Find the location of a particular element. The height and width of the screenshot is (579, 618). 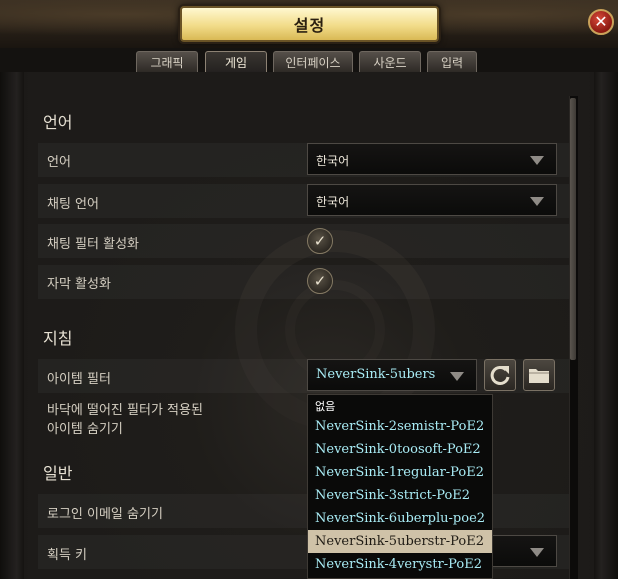

tab-bar: 그래픽 게임 인터페이스 사운드 입력 is located at coordinates (309, 60).